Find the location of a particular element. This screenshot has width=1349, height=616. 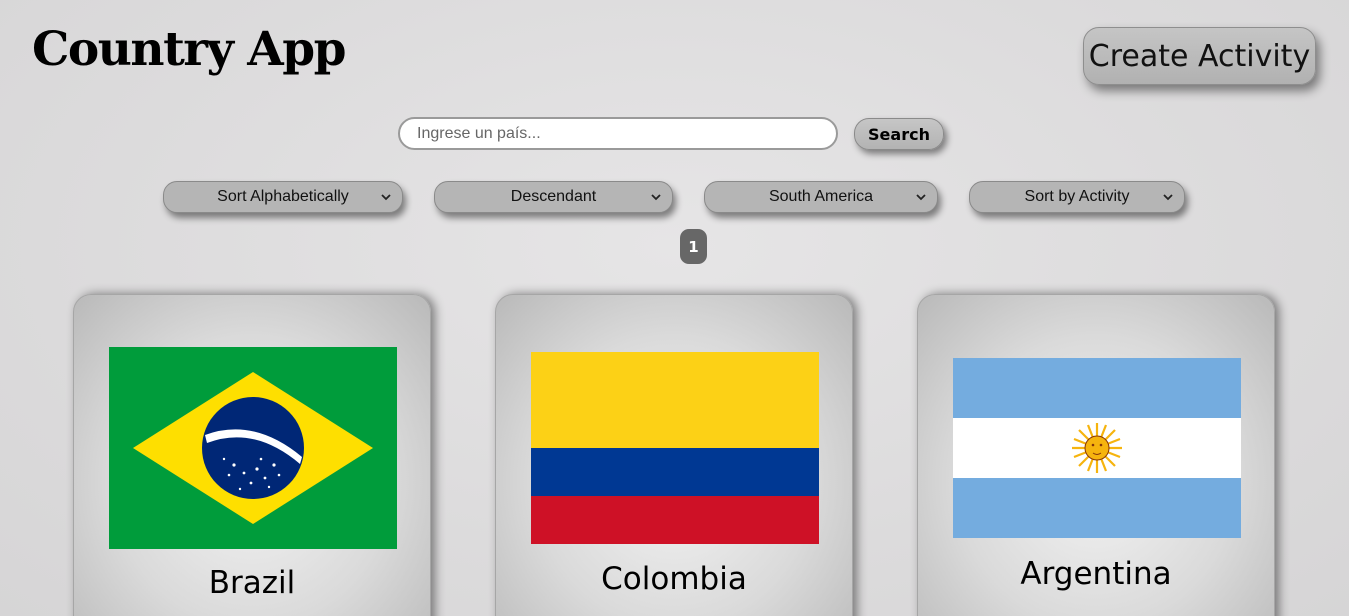

order-value: Descendant is located at coordinates (553, 196).